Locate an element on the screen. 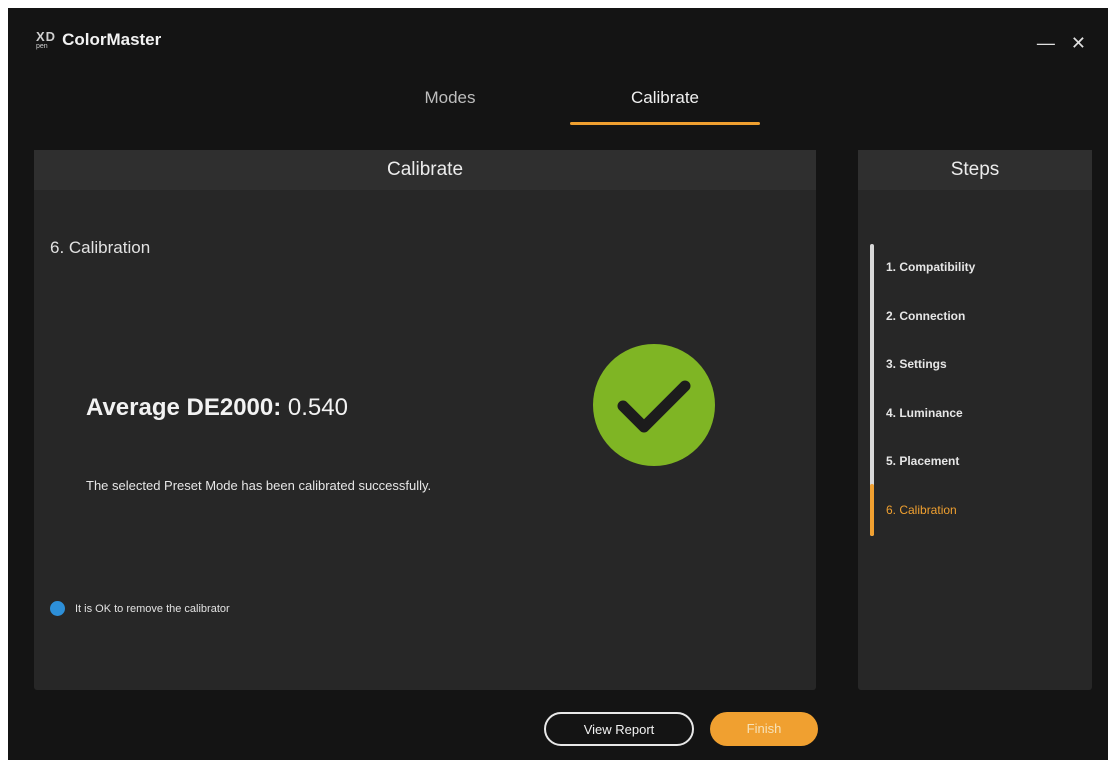 The height and width of the screenshot is (760, 1110). app-logo: XD pen ColorMaster is located at coordinates (98, 40).